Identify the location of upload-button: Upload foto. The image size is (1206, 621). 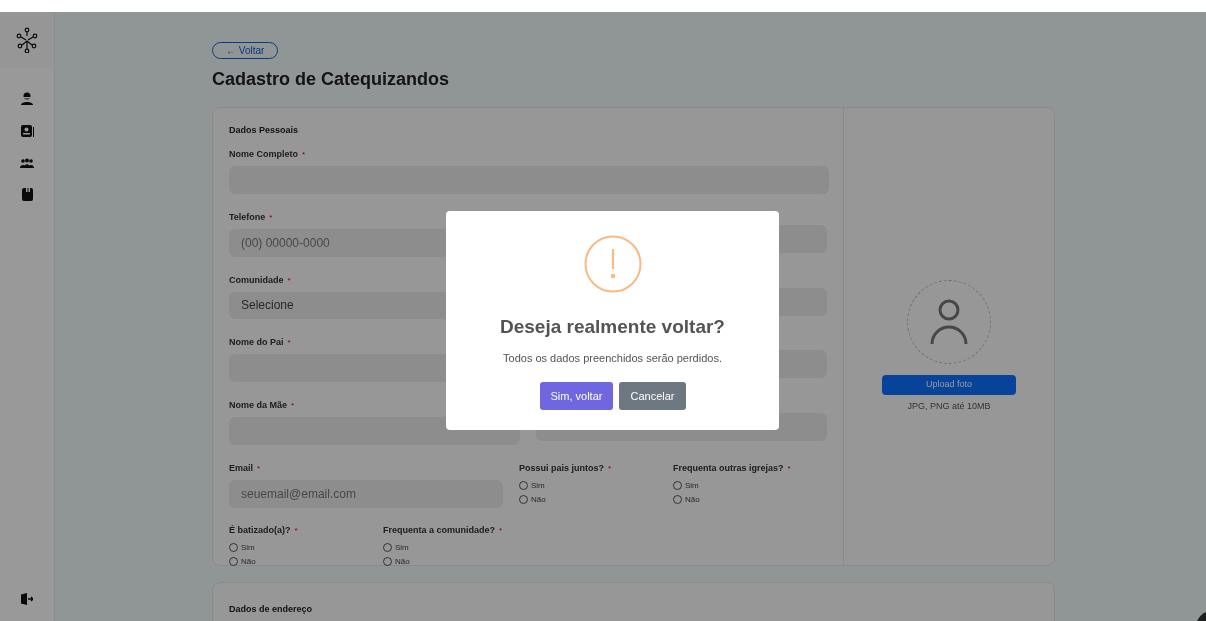
(949, 385).